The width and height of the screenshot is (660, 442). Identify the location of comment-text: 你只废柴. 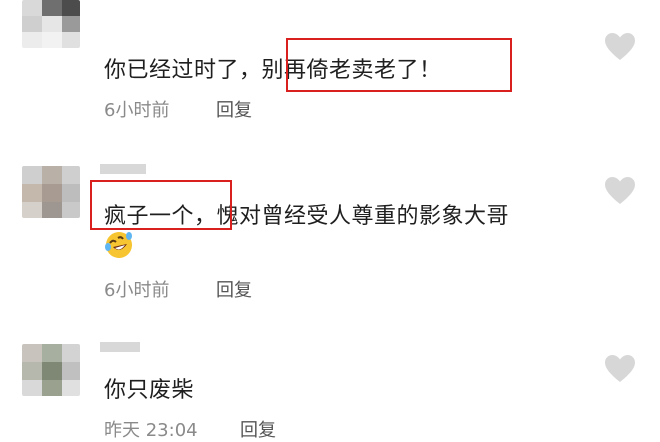
(149, 390).